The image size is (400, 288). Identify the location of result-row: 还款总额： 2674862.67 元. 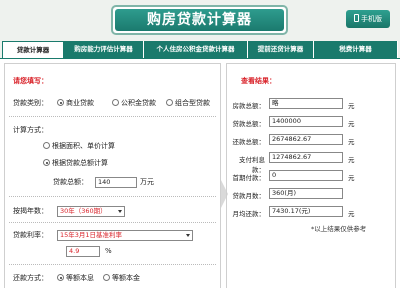
(311, 140).